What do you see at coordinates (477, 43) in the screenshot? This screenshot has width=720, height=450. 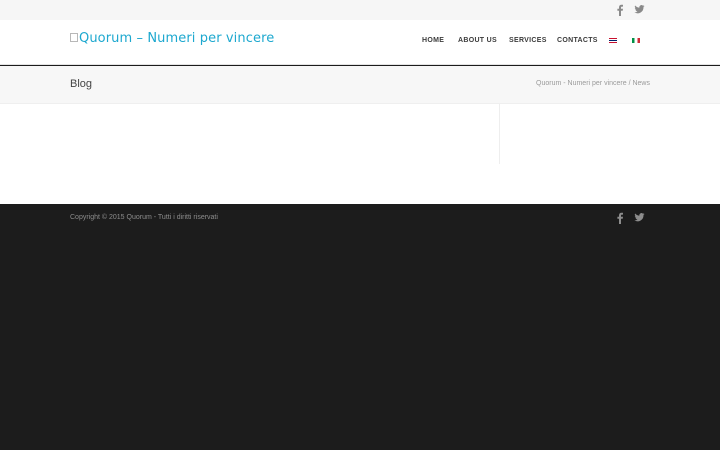 I see `nav-about-us: ABOUT US` at bounding box center [477, 43].